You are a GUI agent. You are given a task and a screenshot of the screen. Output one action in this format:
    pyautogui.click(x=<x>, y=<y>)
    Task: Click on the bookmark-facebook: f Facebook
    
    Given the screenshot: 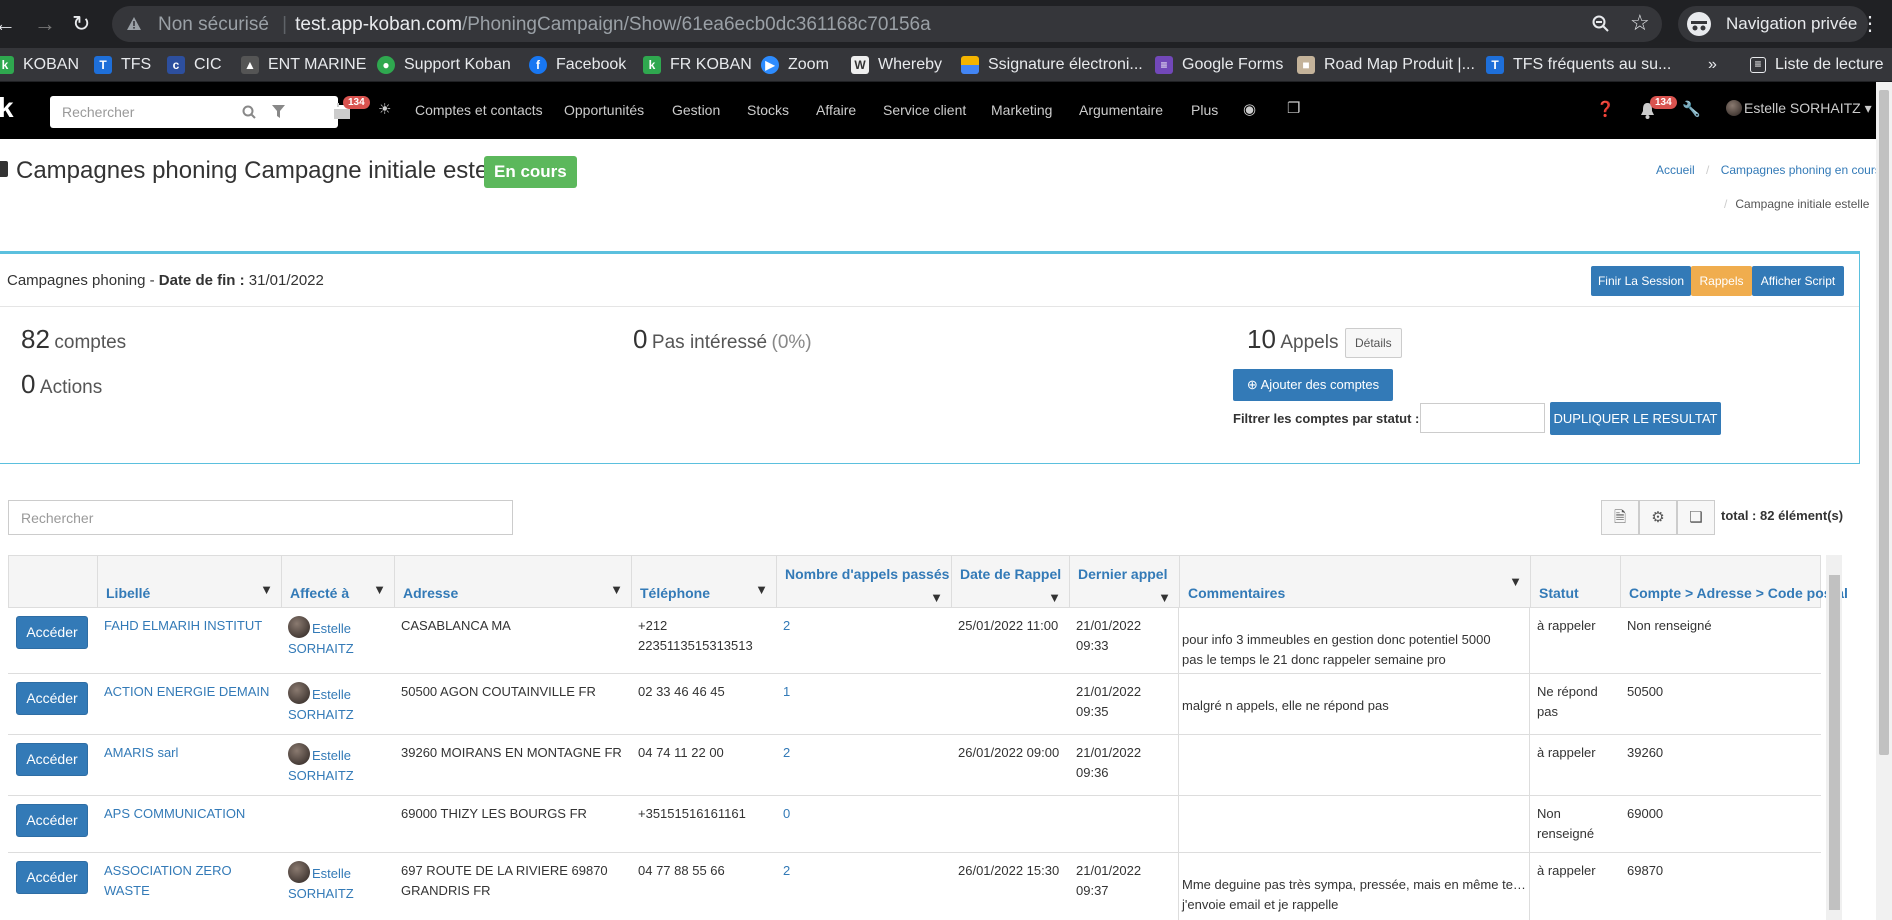 What is the action you would take?
    pyautogui.click(x=577, y=65)
    